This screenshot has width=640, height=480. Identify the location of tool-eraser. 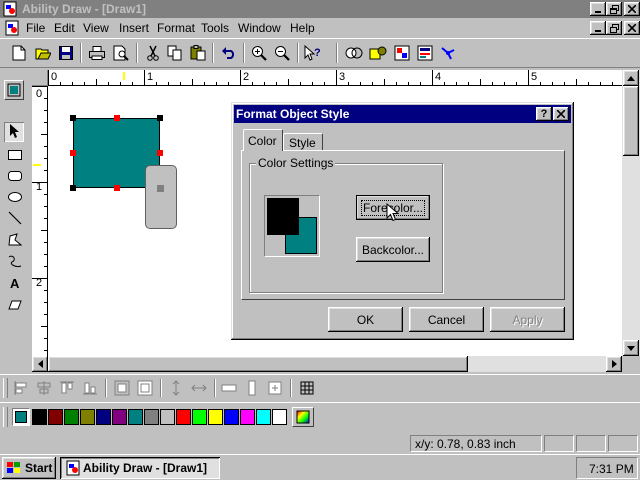
(15, 305).